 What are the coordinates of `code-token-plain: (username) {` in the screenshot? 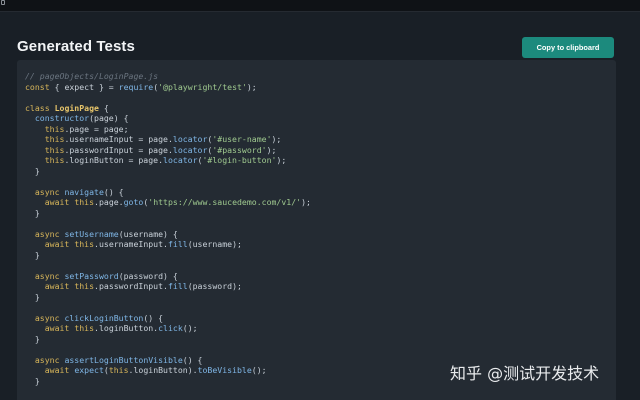 It's located at (148, 233).